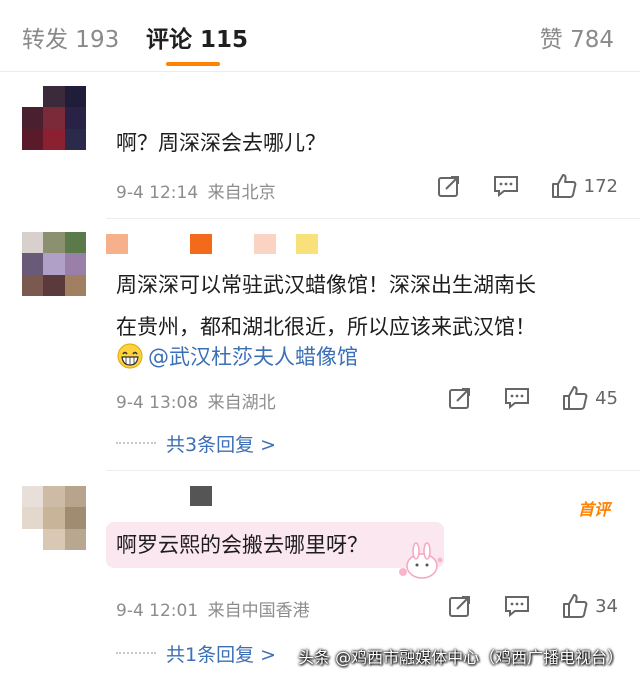 The height and width of the screenshot is (677, 640). Describe the element at coordinates (326, 327) in the screenshot. I see `comment-text-line2: 在贵州，都和湖北很近，所以应该来武汉馆！` at that location.